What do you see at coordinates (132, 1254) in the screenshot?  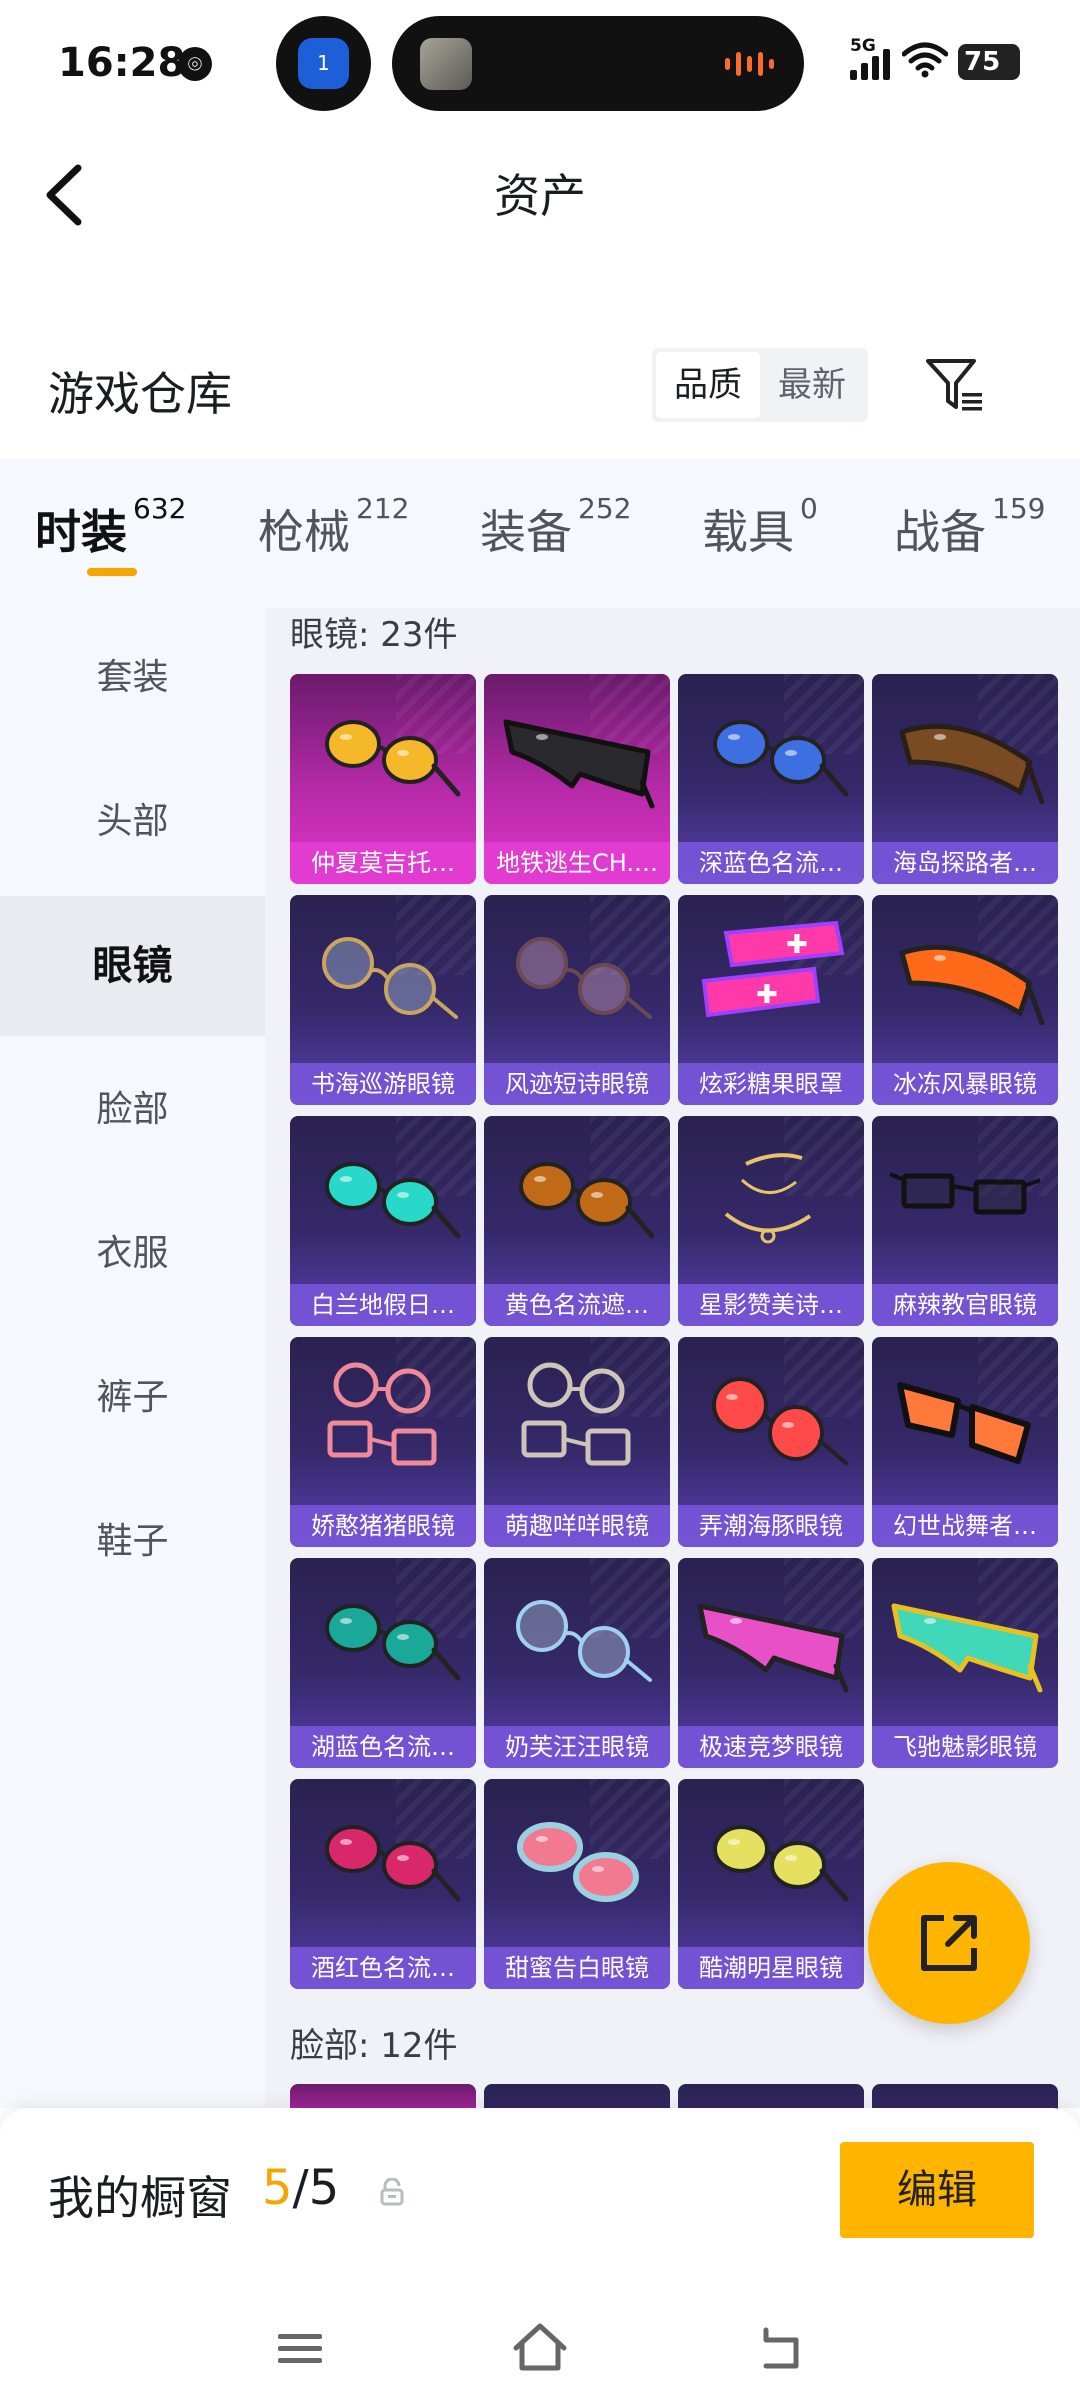 I see `sidebar-item-clothes: 衣服` at bounding box center [132, 1254].